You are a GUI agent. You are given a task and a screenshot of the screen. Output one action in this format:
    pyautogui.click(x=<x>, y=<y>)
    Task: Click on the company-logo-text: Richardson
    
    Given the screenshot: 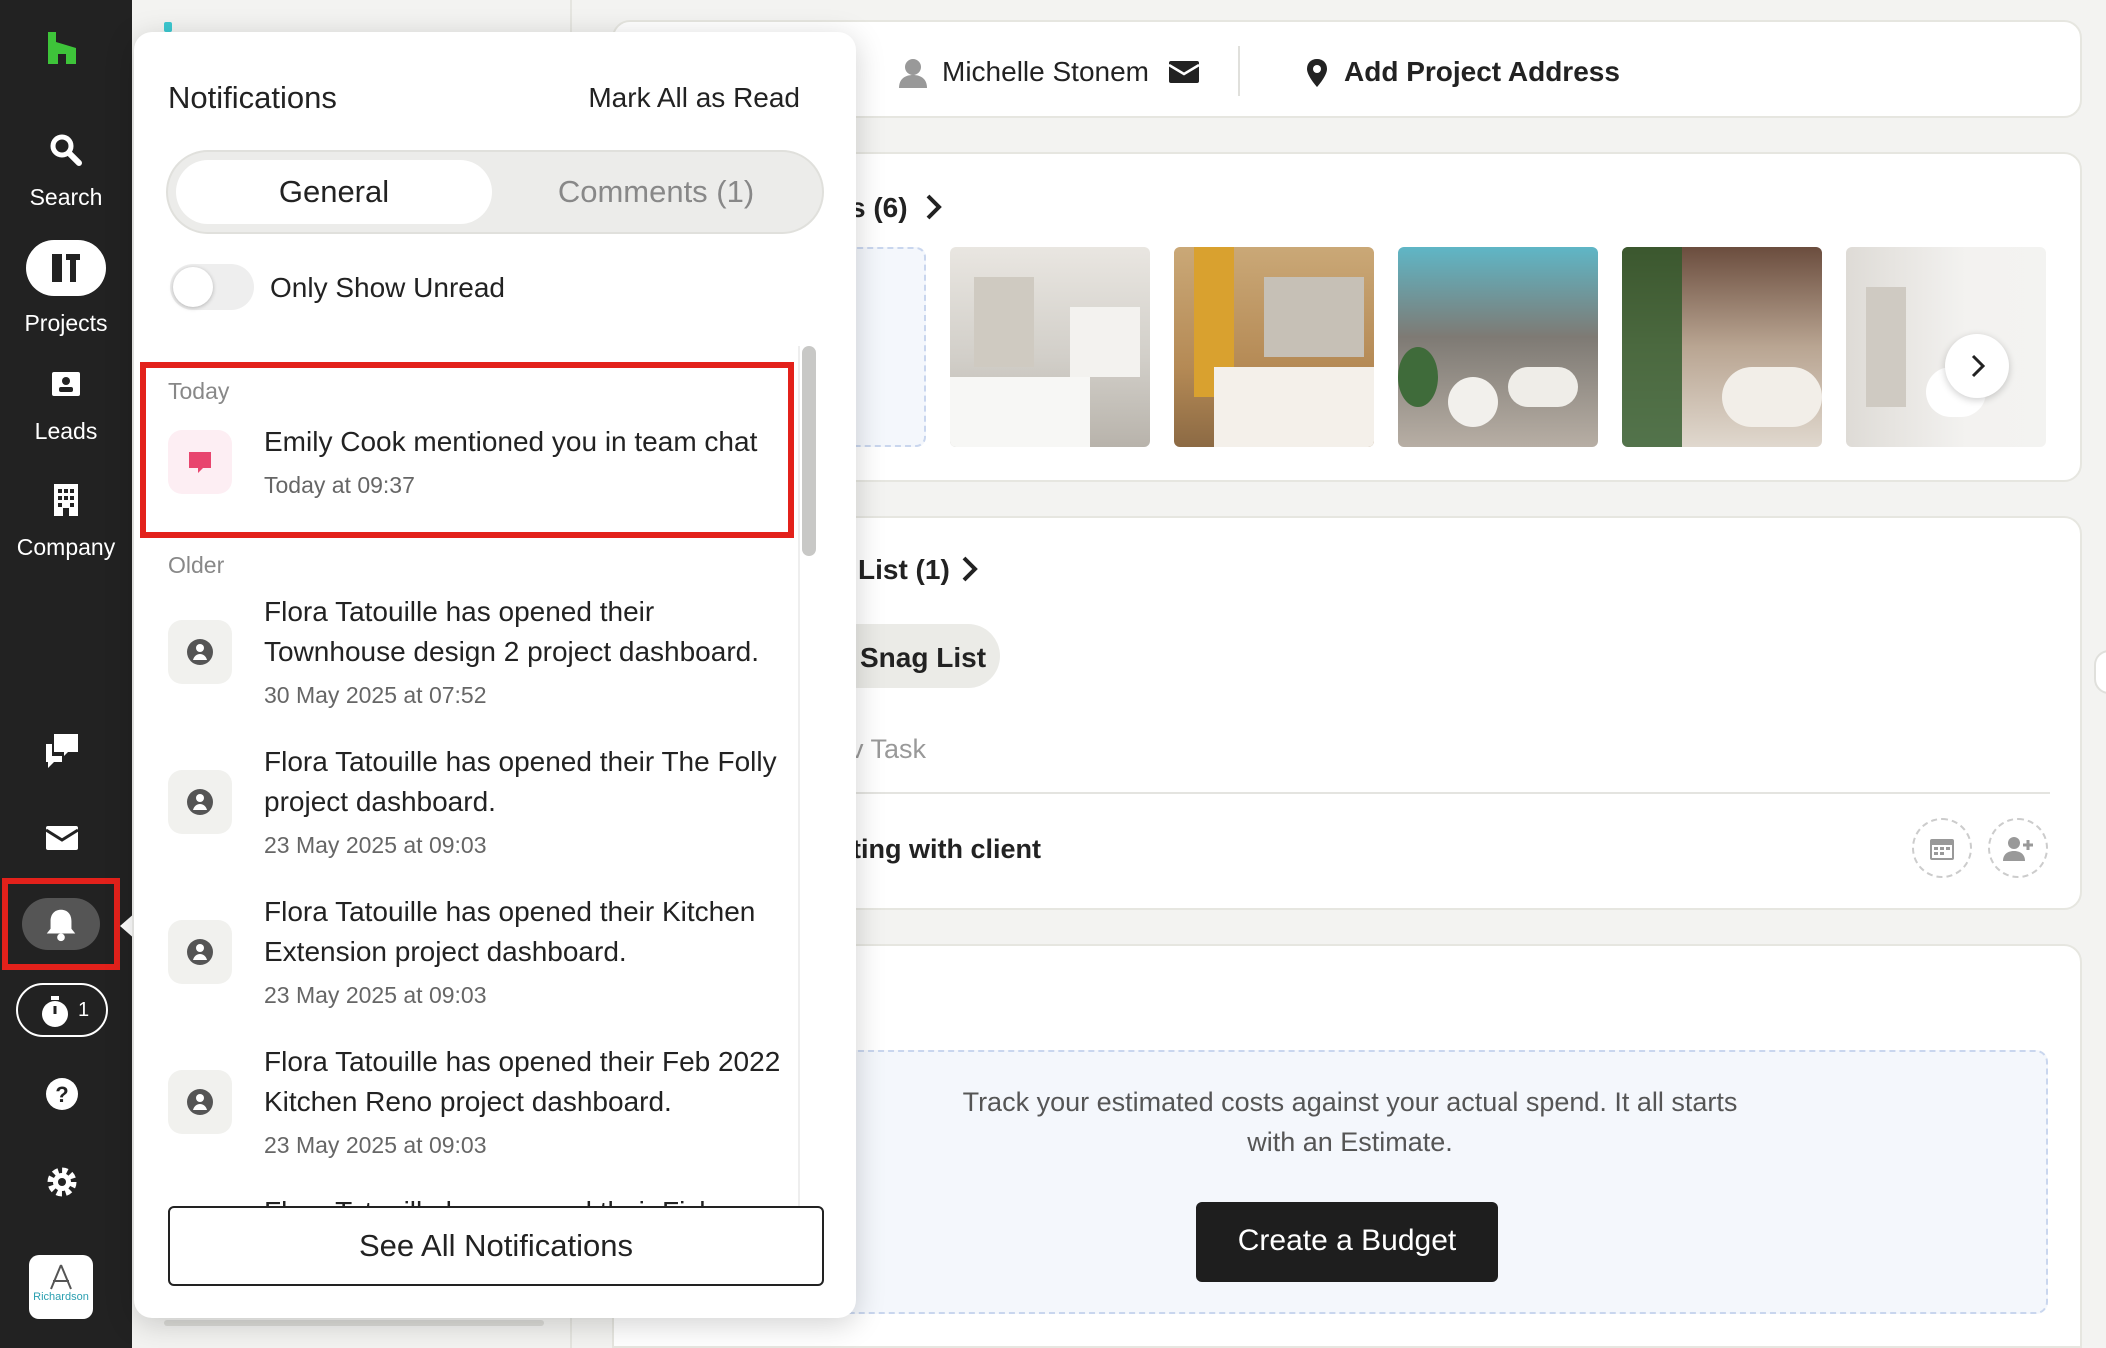 What is the action you would take?
    pyautogui.click(x=61, y=1297)
    